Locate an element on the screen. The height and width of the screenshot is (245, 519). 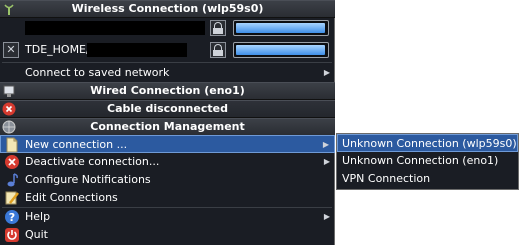
quit-icon is located at coordinates (12, 235).